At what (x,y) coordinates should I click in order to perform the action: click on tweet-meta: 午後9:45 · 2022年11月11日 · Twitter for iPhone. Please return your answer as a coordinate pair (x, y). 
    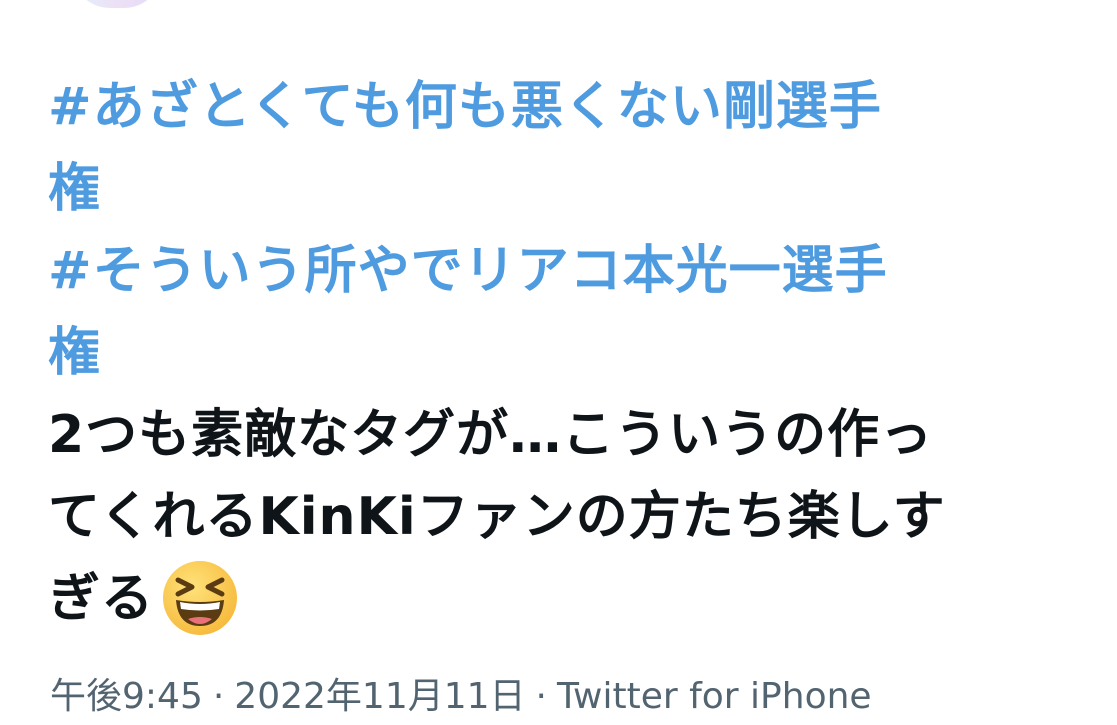
    Looking at the image, I should click on (461, 697).